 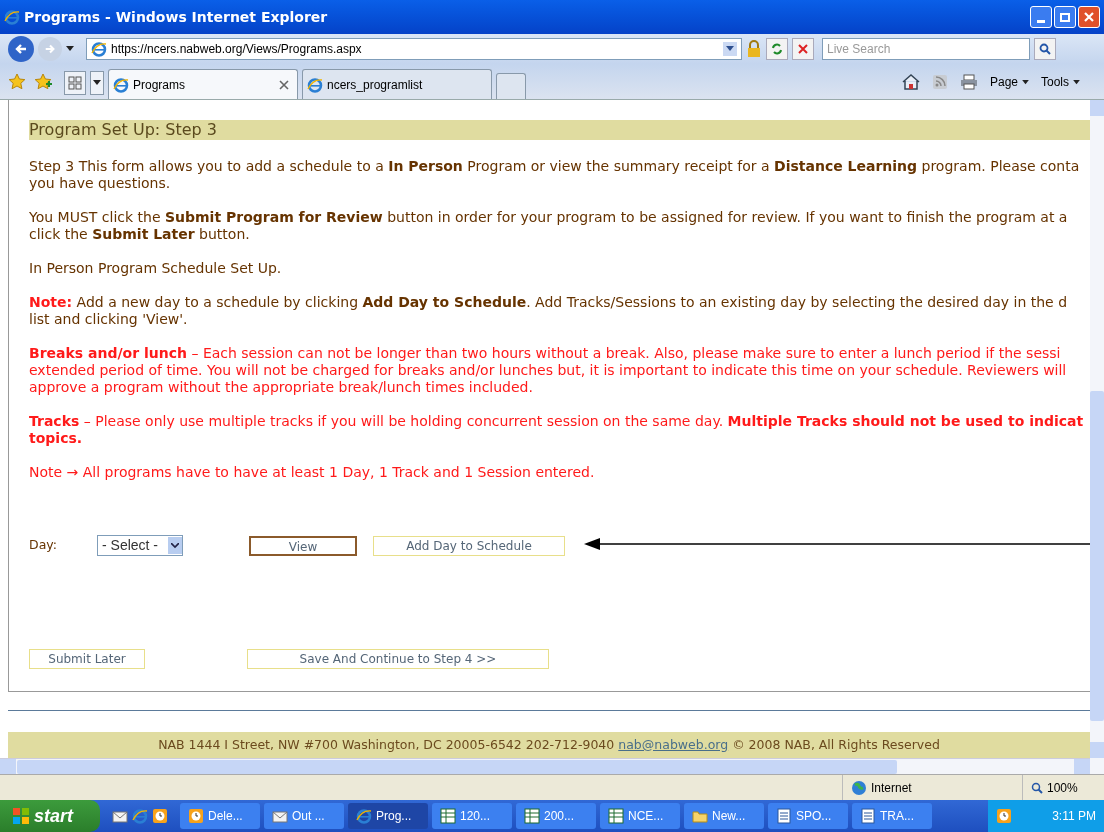 What do you see at coordinates (1009, 82) in the screenshot?
I see `command-menu: Page` at bounding box center [1009, 82].